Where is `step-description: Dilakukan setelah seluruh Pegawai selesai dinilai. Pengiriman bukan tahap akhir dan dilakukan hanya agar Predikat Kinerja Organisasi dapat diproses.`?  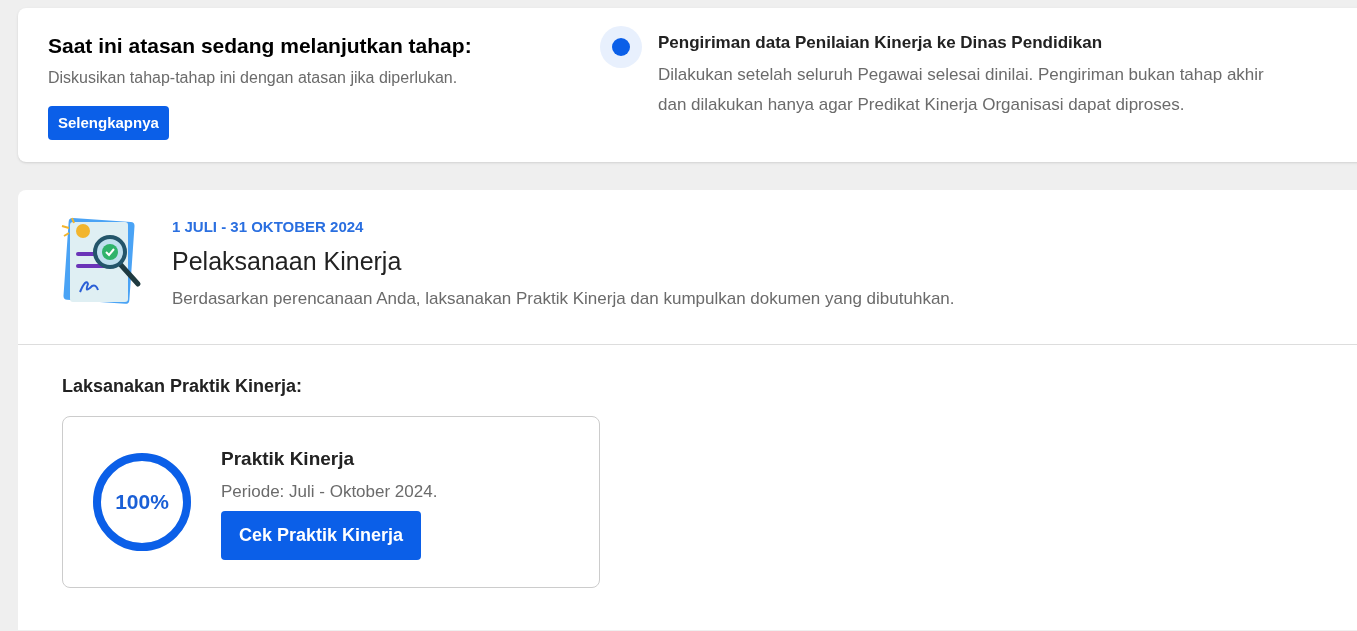
step-description: Dilakukan setelah seluruh Pegawai selesai dinilai. Pengiriman bukan tahap akhir dan dilakukan hanya agar Predikat Kinerja Organisasi dapat diproses. is located at coordinates (961, 89).